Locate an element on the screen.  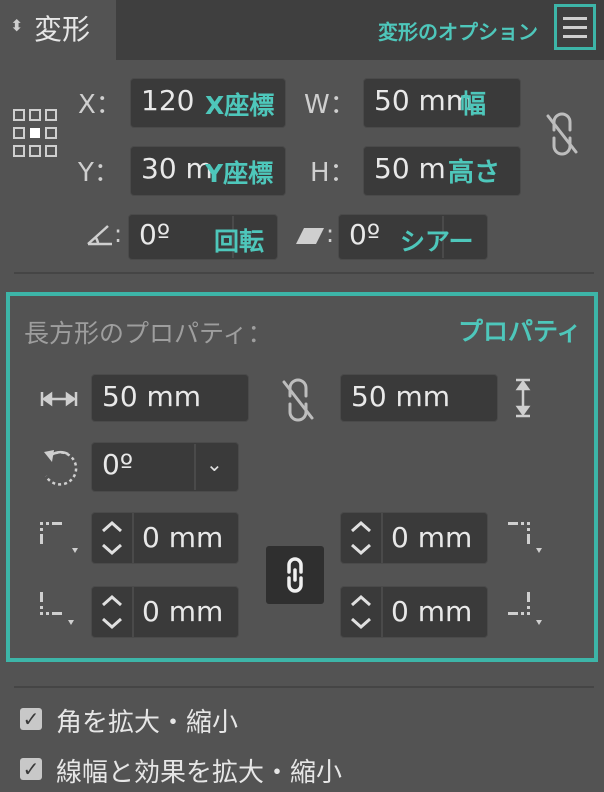
tab-transform: ⬍ 変形 is located at coordinates (58, 30).